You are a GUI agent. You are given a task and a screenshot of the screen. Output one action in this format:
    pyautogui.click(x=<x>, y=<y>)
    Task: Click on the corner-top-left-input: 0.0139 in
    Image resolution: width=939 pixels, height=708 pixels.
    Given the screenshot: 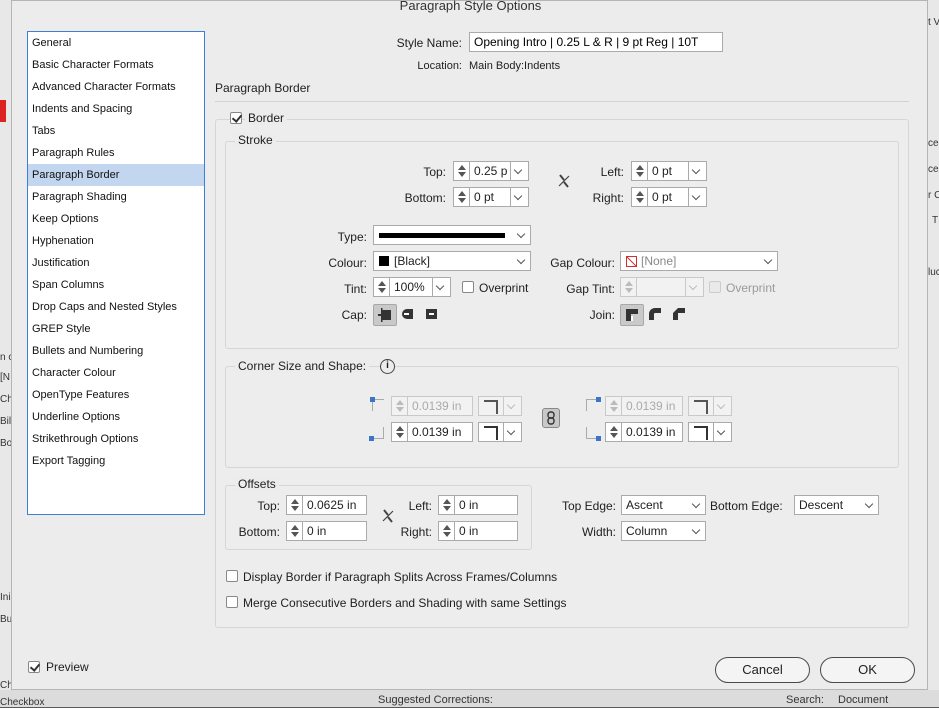 What is the action you would take?
    pyautogui.click(x=440, y=406)
    